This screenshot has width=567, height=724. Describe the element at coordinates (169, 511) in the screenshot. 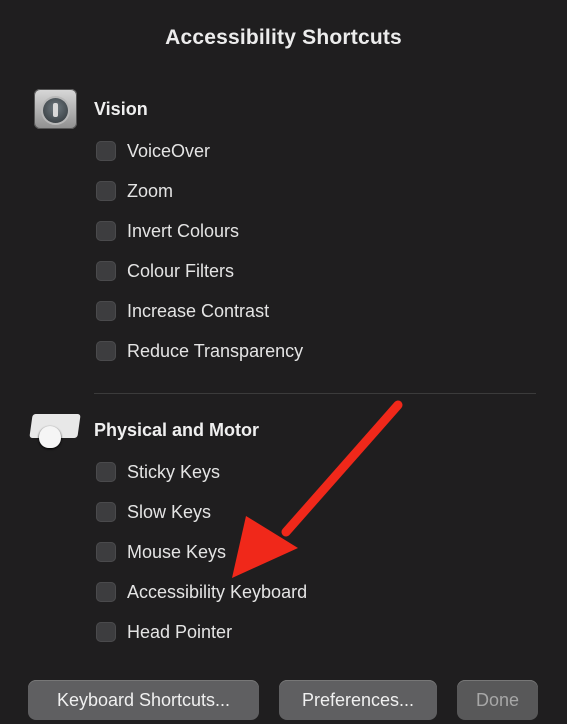

I see `slow-keys-label: Slow Keys` at that location.